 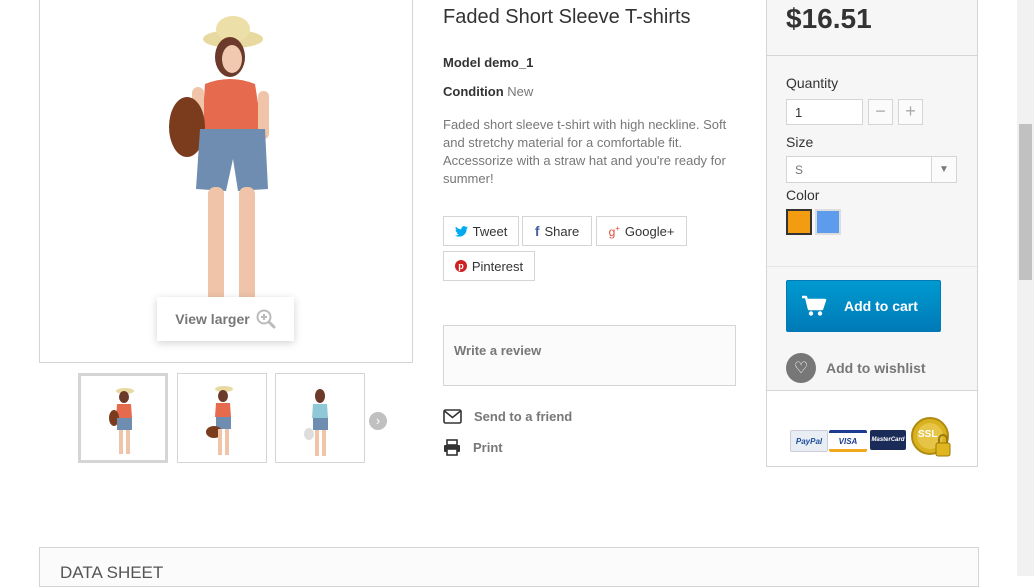 What do you see at coordinates (943, 169) in the screenshot?
I see `chevron-down-icon: ▼` at bounding box center [943, 169].